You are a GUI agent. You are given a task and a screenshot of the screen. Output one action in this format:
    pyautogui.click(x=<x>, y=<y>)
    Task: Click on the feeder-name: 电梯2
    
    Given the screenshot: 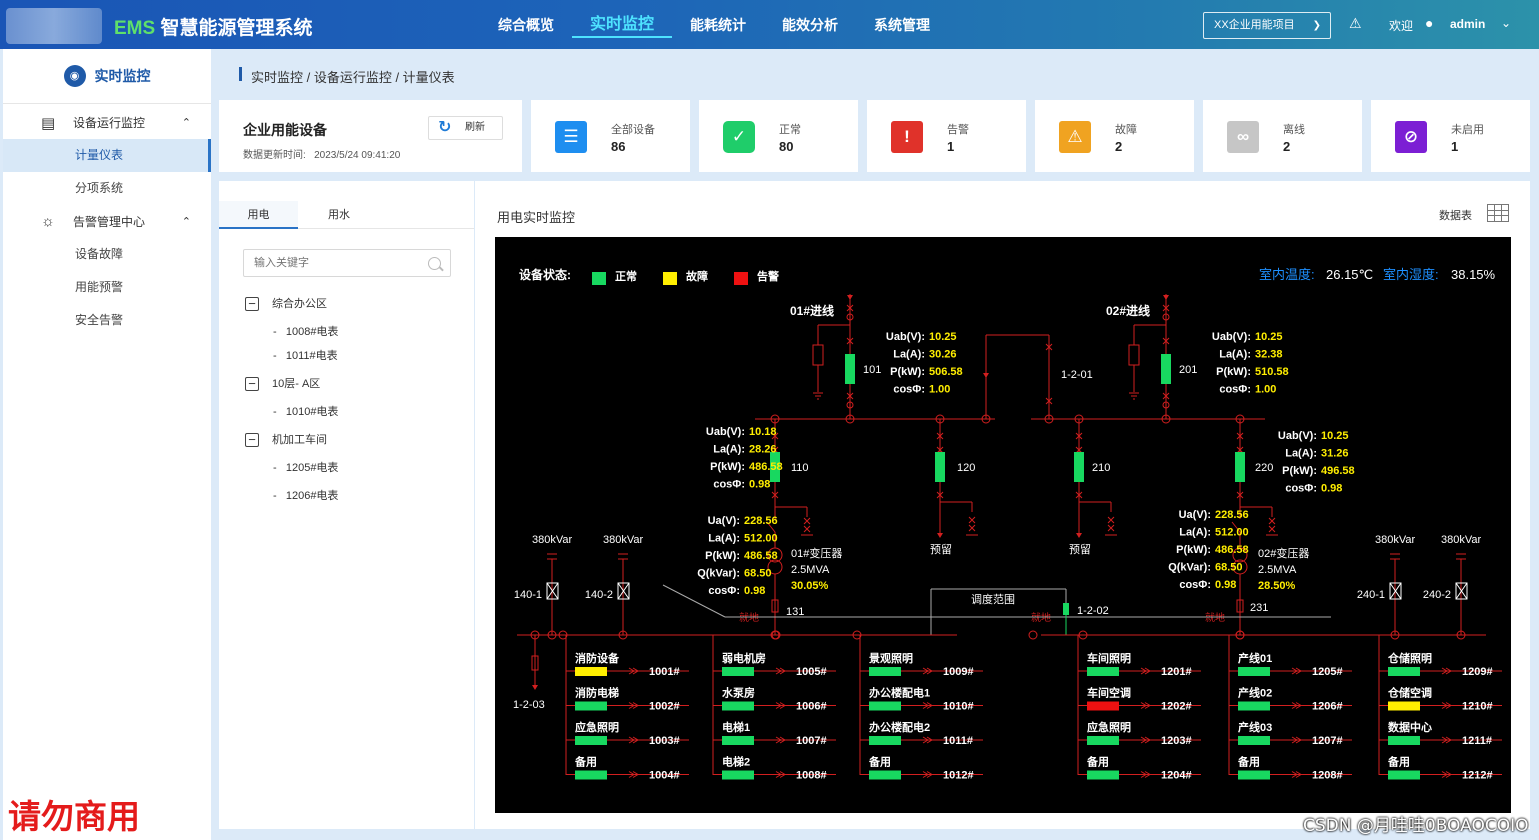 What is the action you would take?
    pyautogui.click(x=736, y=762)
    